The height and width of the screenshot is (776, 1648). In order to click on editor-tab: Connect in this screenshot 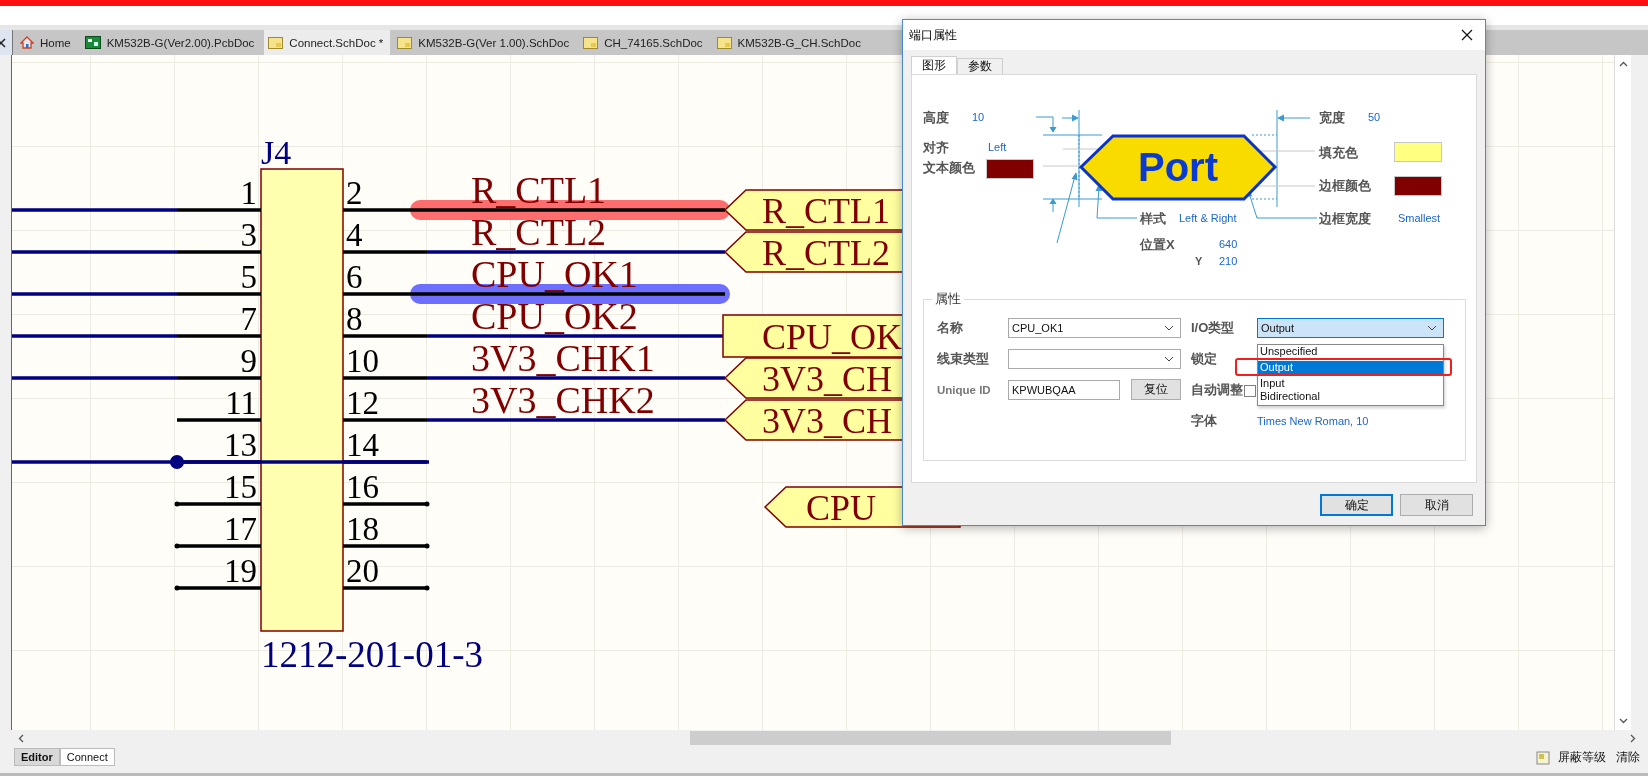, I will do `click(87, 757)`.